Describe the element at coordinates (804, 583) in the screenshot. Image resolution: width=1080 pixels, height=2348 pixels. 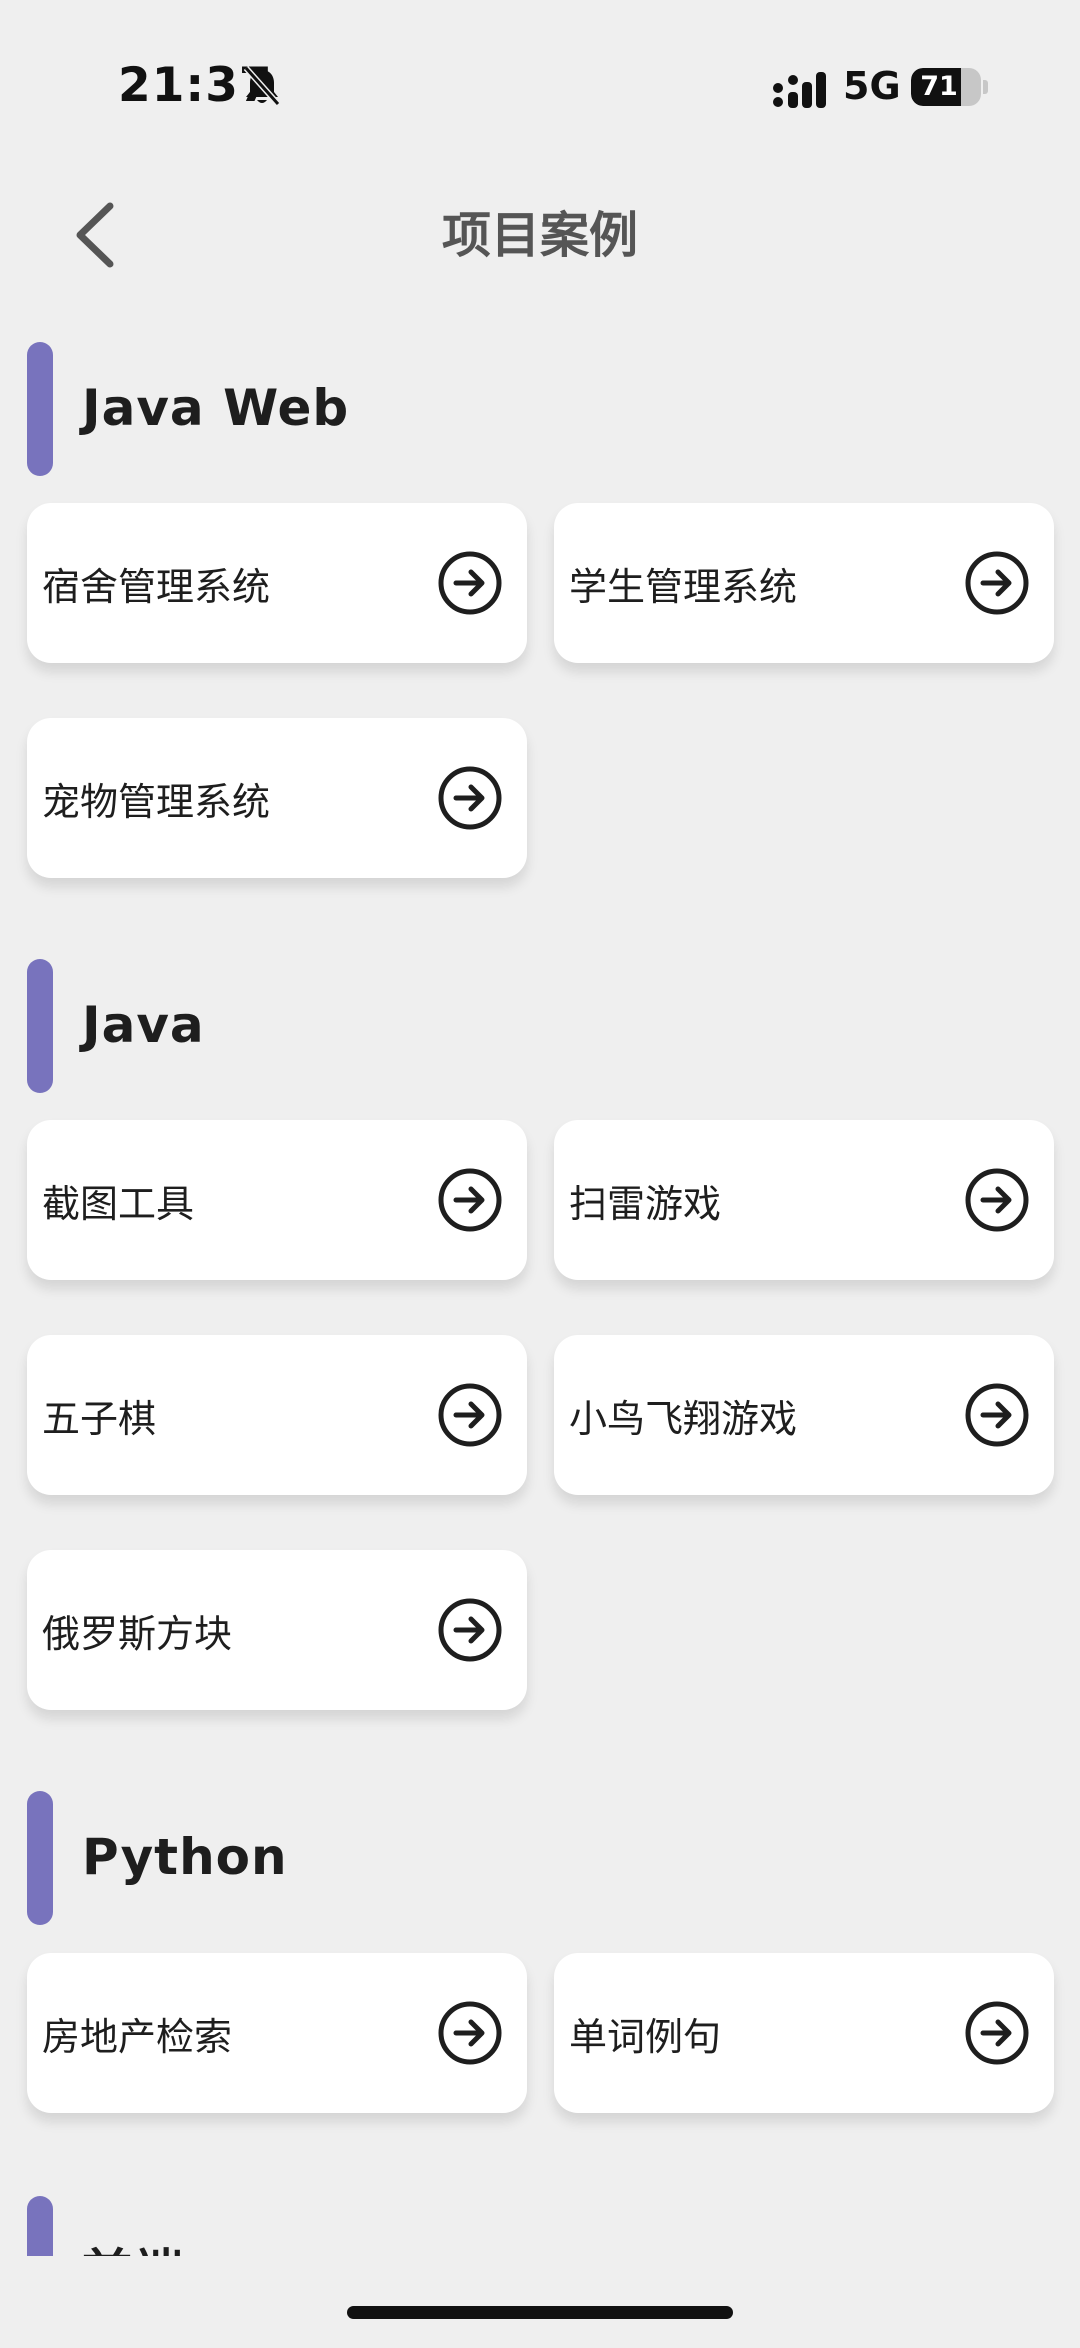
I see `project-card-student-management: 学生管理系统` at that location.